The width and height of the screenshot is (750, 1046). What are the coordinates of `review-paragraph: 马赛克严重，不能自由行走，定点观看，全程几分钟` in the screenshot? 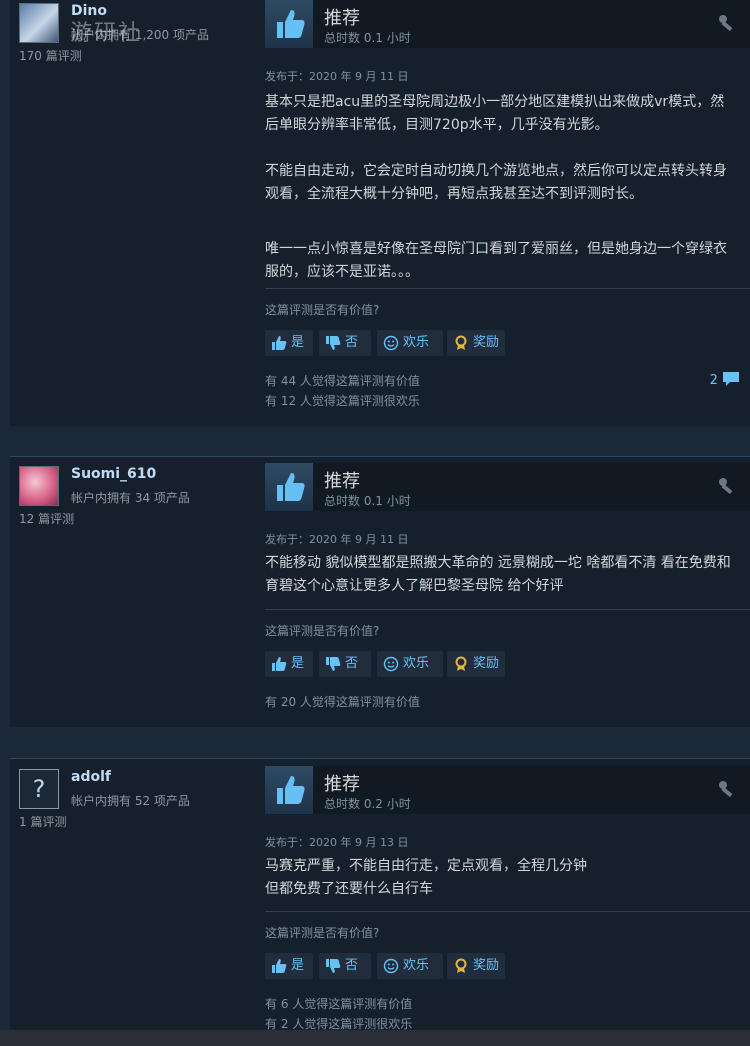 It's located at (426, 866).